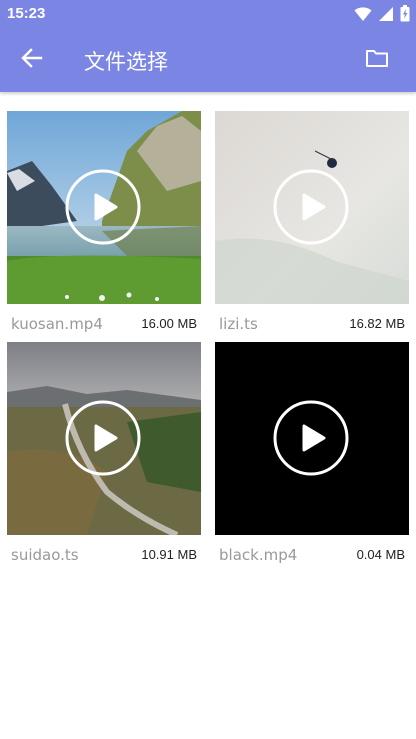 Image resolution: width=416 pixels, height=739 pixels. I want to click on video-filesize: 16.82 MB, so click(377, 323).